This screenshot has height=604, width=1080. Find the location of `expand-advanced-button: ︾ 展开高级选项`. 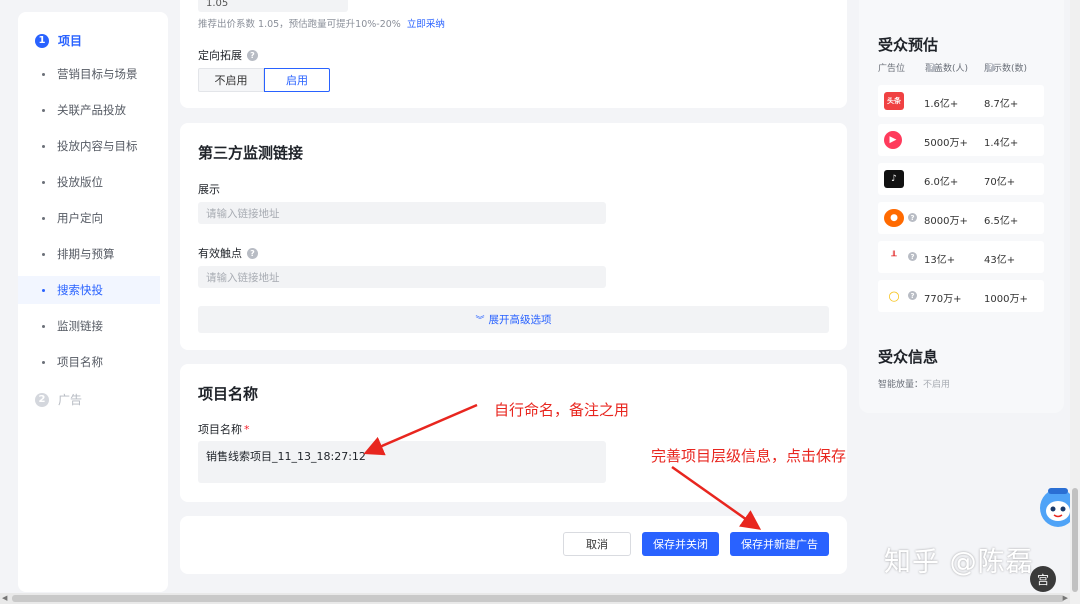

expand-advanced-button: ︾ 展开高级选项 is located at coordinates (513, 319).